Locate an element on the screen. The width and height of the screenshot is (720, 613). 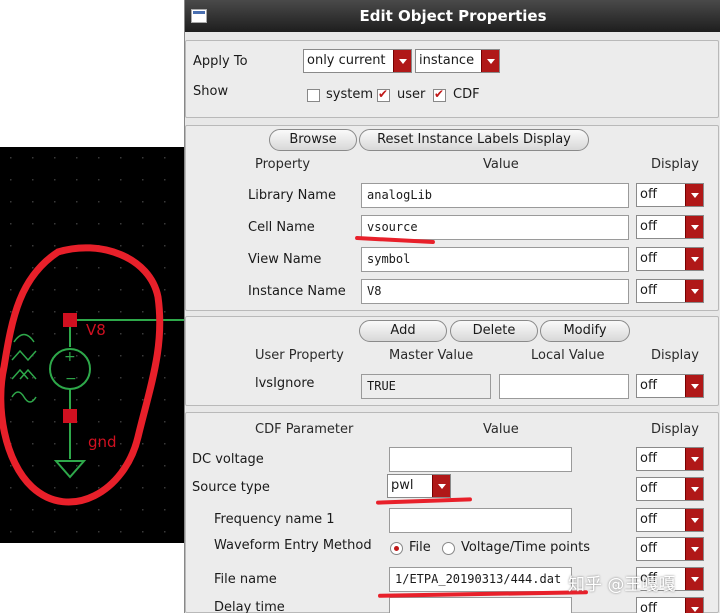
lvsignore-label: lvsIgnore is located at coordinates (285, 383).